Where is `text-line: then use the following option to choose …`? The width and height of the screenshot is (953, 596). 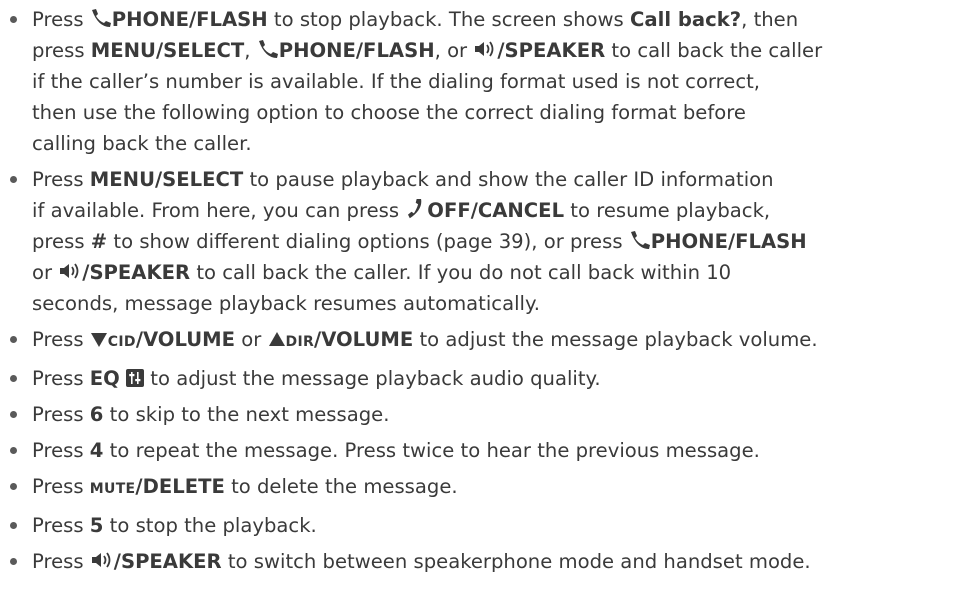 text-line: then use the following option to choose … is located at coordinates (492, 112).